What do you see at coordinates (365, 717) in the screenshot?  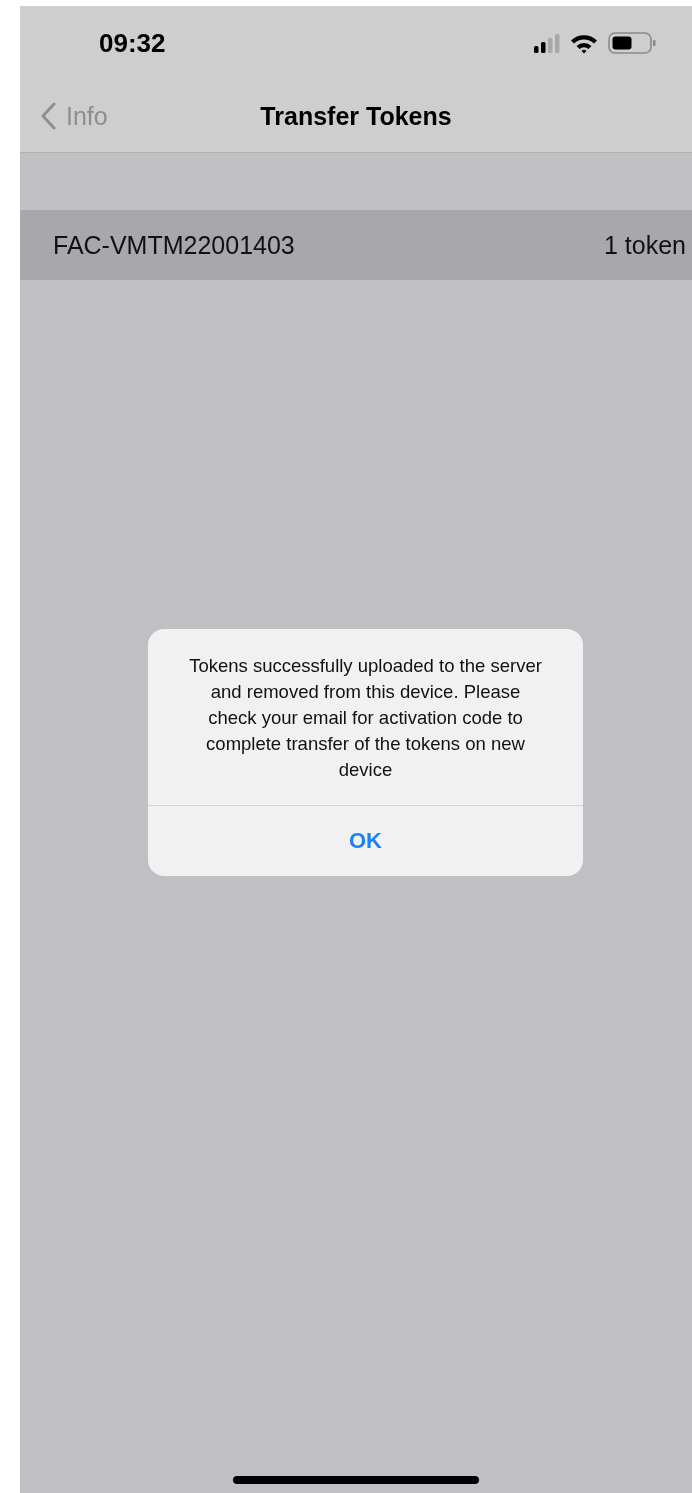 I see `alert-message: Tokens successfully uploaded to the server and removed from this device. Please check your email for activation code to complete transfer of the tokens on new device` at bounding box center [365, 717].